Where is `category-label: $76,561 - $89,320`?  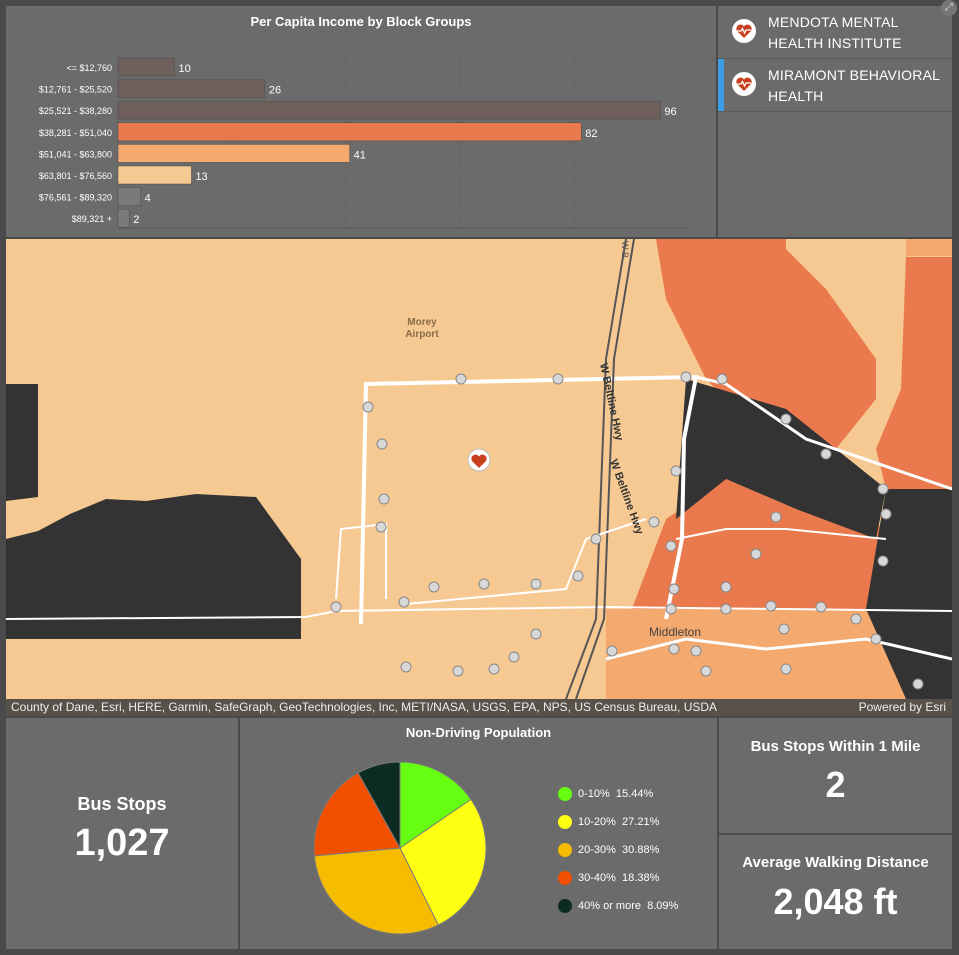
category-label: $76,561 - $89,320 is located at coordinates (75, 198).